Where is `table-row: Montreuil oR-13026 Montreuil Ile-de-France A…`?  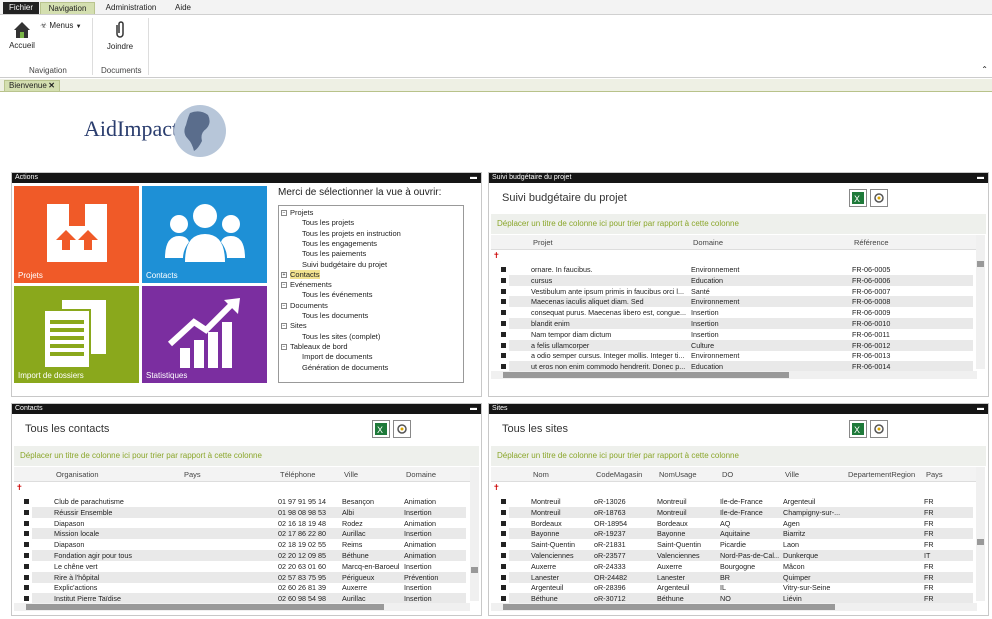 table-row: Montreuil oR-13026 Montreuil Ile-de-France A… is located at coordinates (737, 501).